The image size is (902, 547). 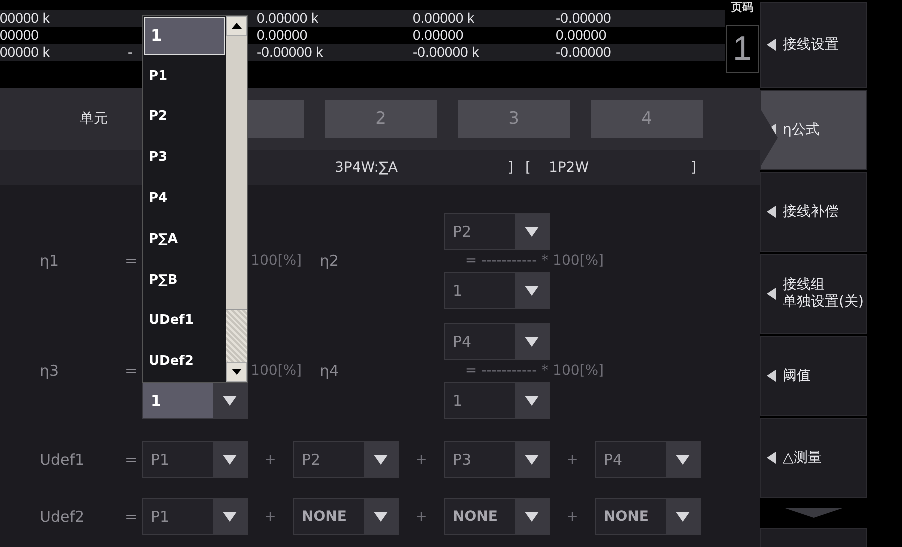 I want to click on formula-label: η4, so click(x=330, y=371).